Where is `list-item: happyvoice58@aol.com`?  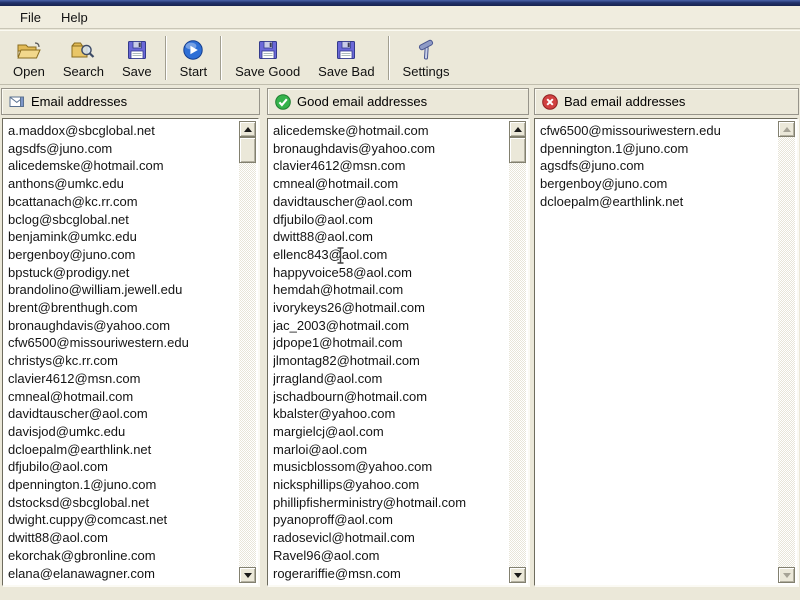
list-item: happyvoice58@aol.com is located at coordinates (390, 273).